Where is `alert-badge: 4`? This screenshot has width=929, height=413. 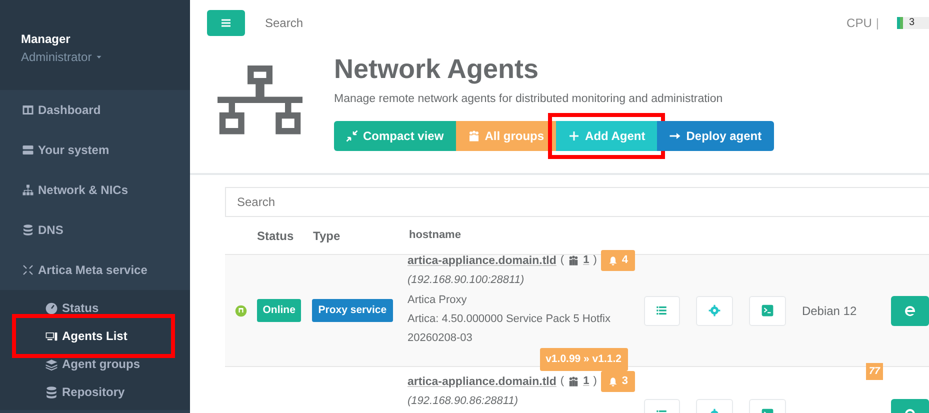
alert-badge: 4 is located at coordinates (617, 261).